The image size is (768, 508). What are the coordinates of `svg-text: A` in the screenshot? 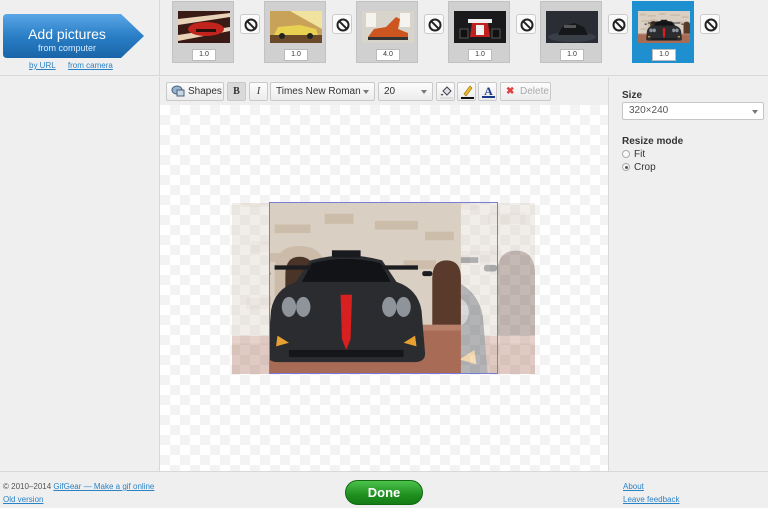 It's located at (488, 91).